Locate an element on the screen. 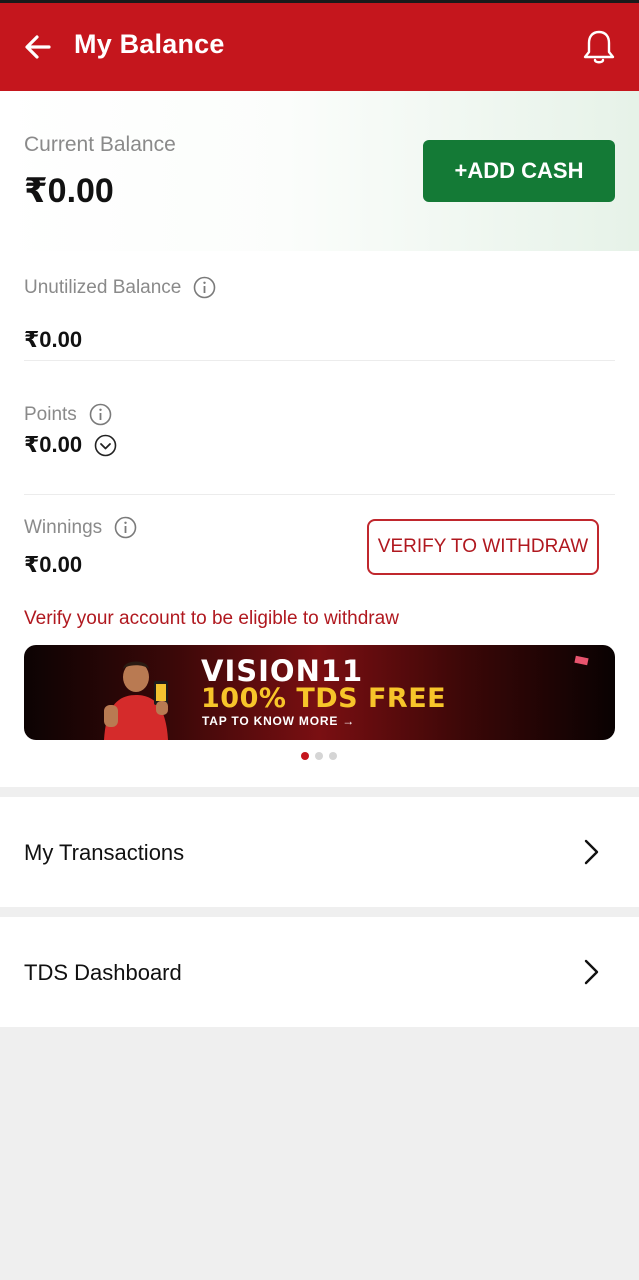 The width and height of the screenshot is (639, 1280). bell-icon is located at coordinates (599, 47).